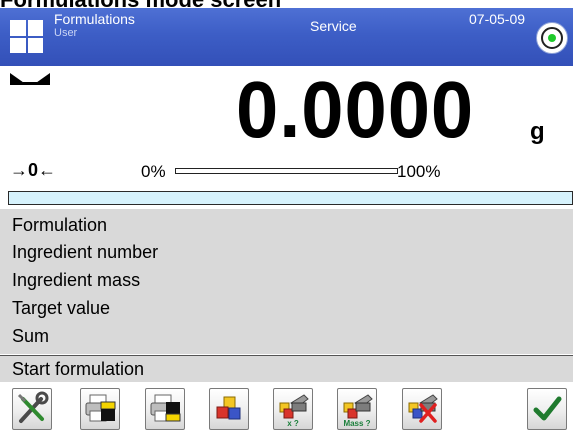 The image size is (573, 433). I want to click on bargraph-start-label: 0%, so click(153, 171).